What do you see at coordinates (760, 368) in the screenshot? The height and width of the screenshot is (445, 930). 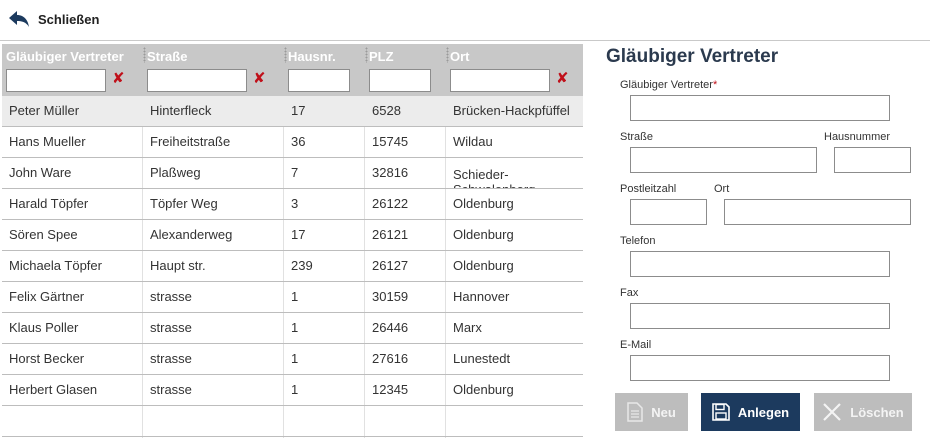 I see `email-field` at bounding box center [760, 368].